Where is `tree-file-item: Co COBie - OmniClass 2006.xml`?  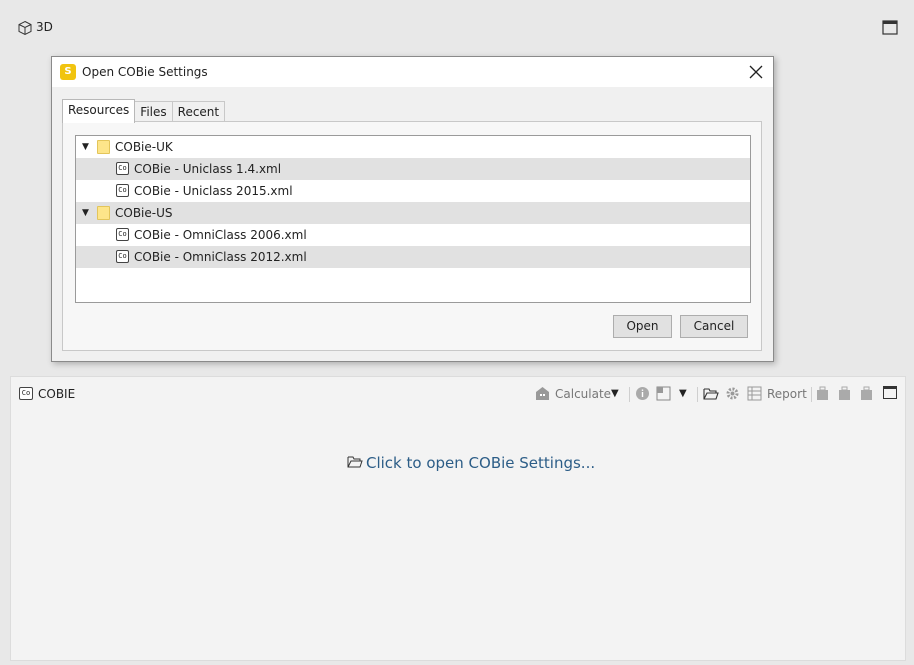
tree-file-item: Co COBie - OmniClass 2006.xml is located at coordinates (413, 235).